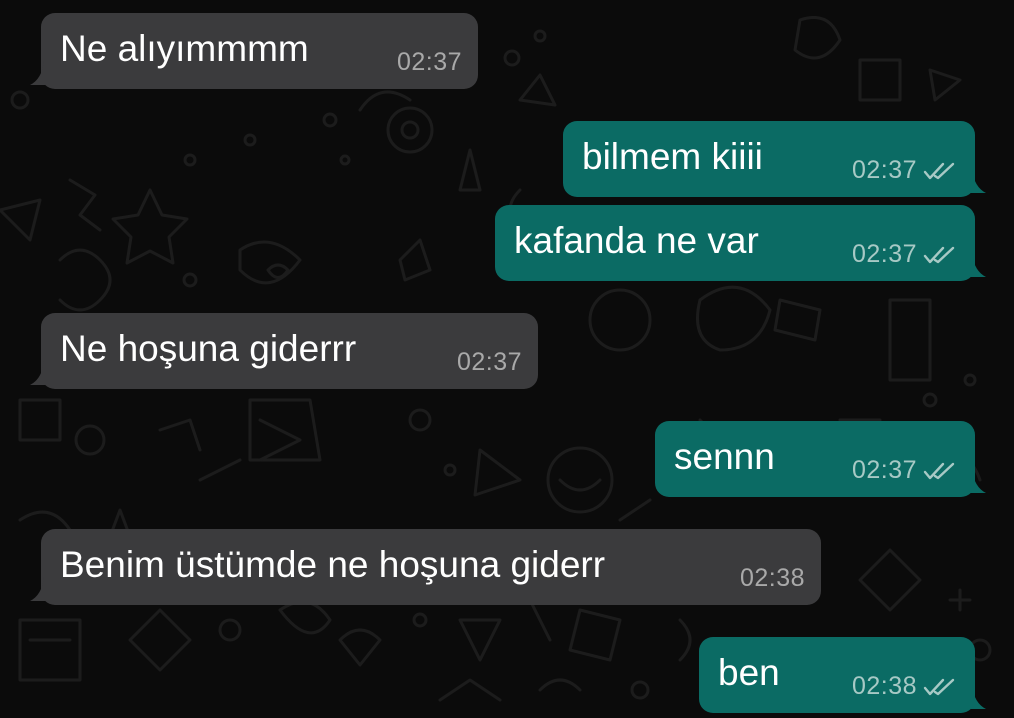  I want to click on message-bubble-outgoing: kafanda ne var 02:37, so click(740, 243).